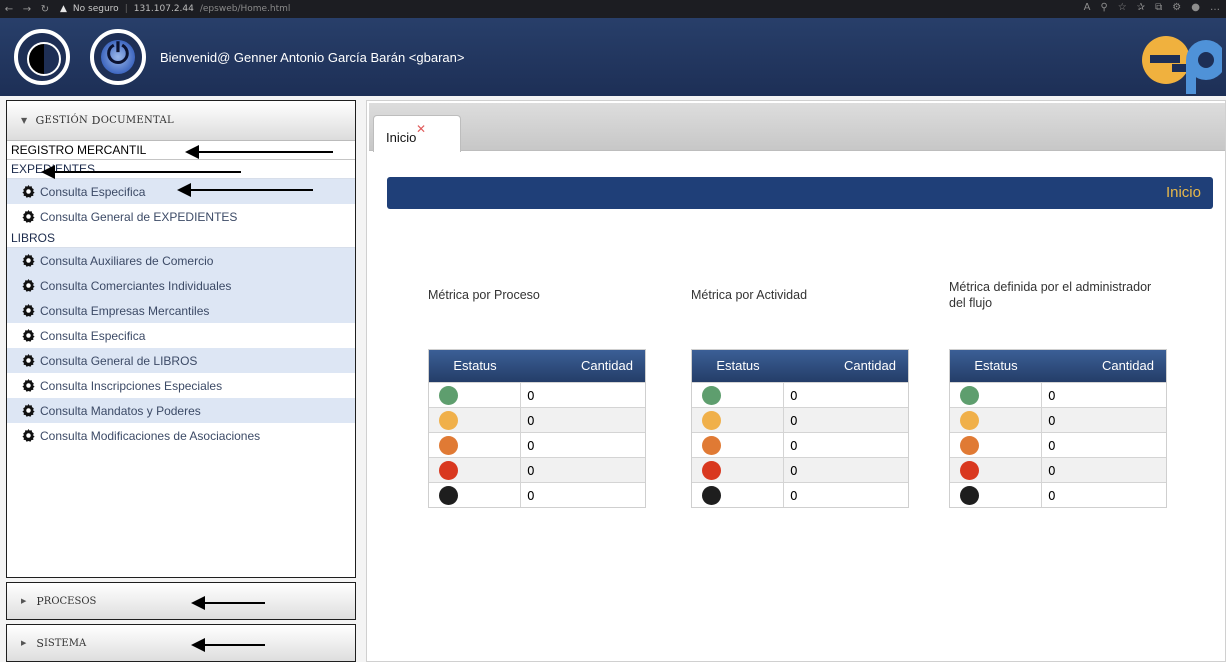 Image resolution: width=1226 pixels, height=662 pixels. What do you see at coordinates (1195, 7) in the screenshot?
I see `profile-icon: ●` at bounding box center [1195, 7].